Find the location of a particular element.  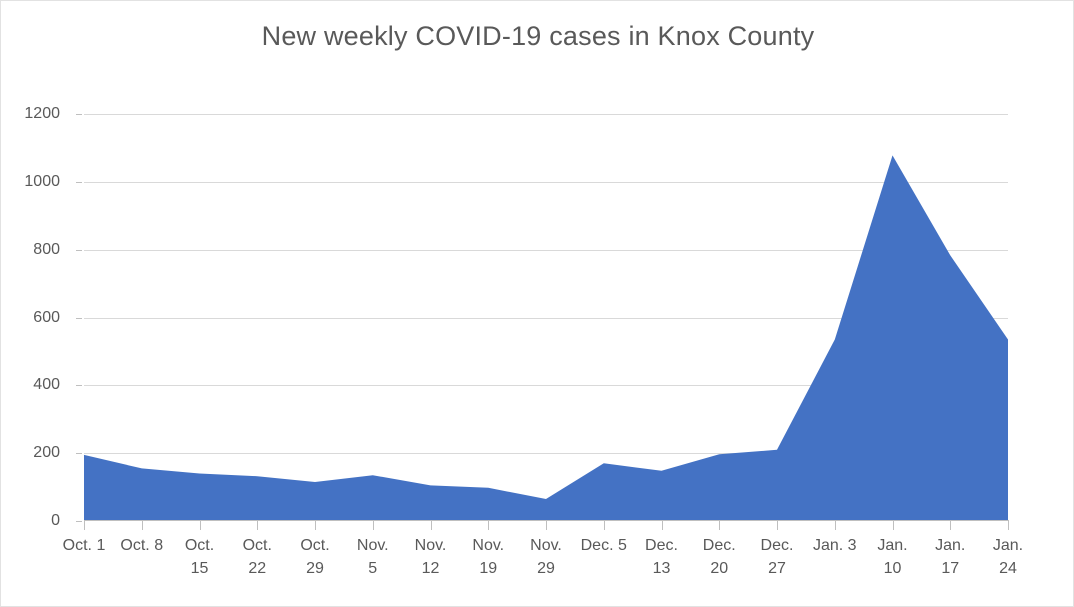

y-axis-tick-label: 200 is located at coordinates (46, 453).